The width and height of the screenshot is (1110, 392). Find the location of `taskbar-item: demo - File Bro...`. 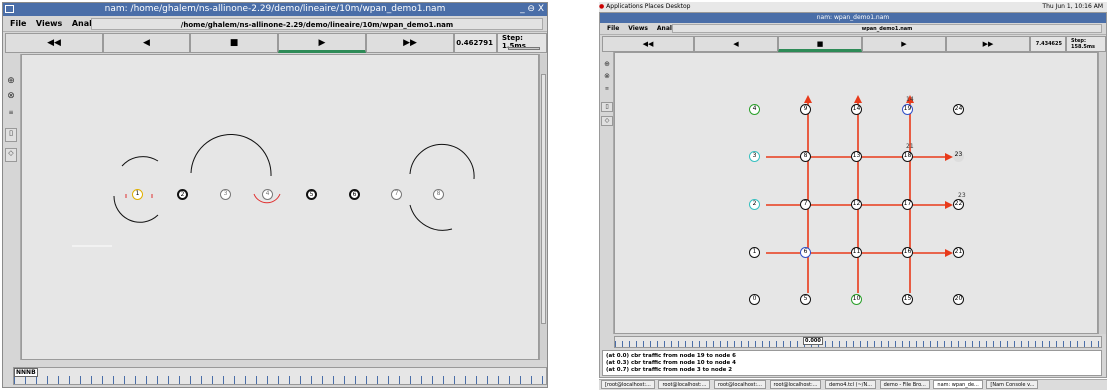

taskbar-item: demo - File Bro... is located at coordinates (904, 384).